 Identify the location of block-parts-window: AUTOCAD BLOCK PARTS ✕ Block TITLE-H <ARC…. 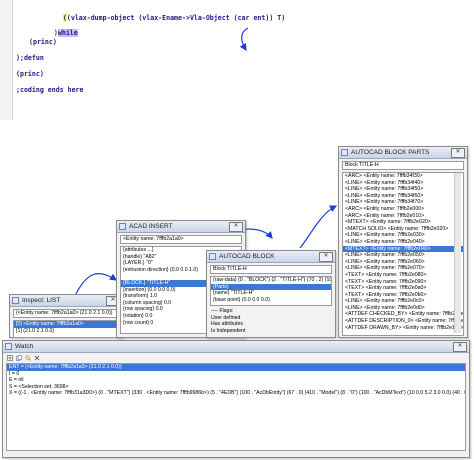
(403, 242).